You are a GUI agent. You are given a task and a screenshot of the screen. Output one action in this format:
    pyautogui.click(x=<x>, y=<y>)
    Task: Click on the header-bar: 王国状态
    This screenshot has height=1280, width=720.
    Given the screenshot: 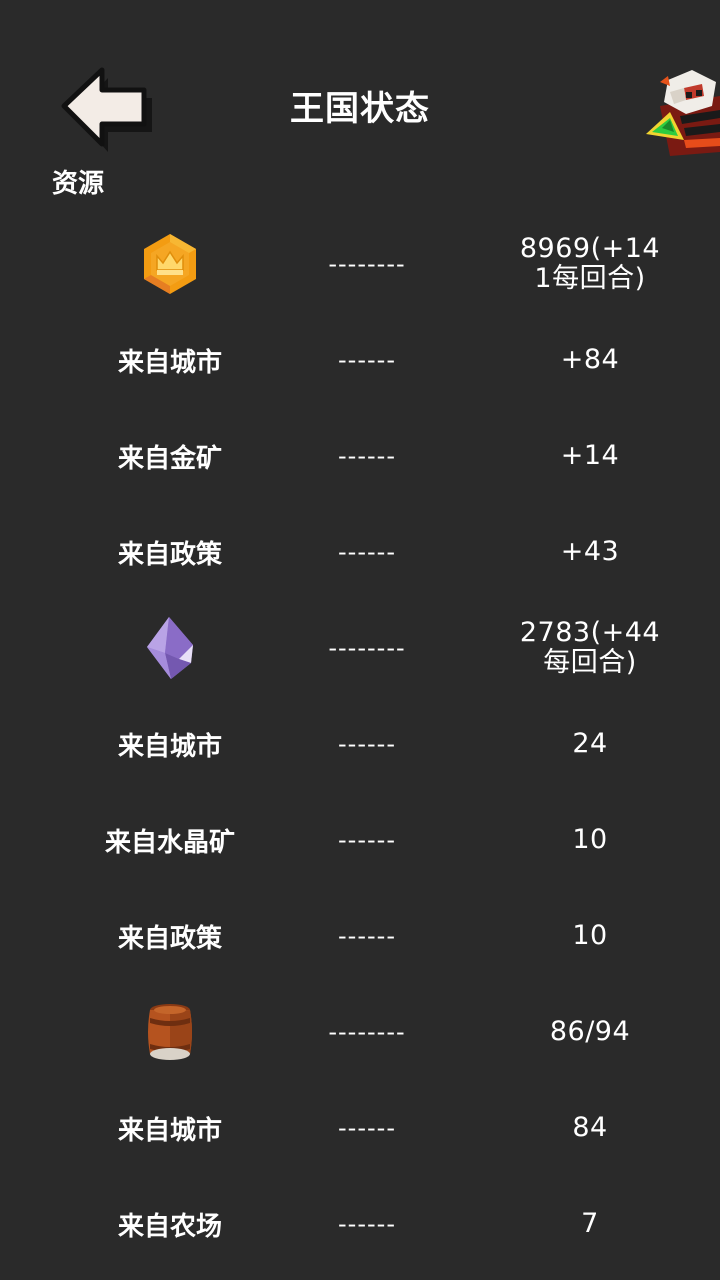 What is the action you would take?
    pyautogui.click(x=360, y=85)
    